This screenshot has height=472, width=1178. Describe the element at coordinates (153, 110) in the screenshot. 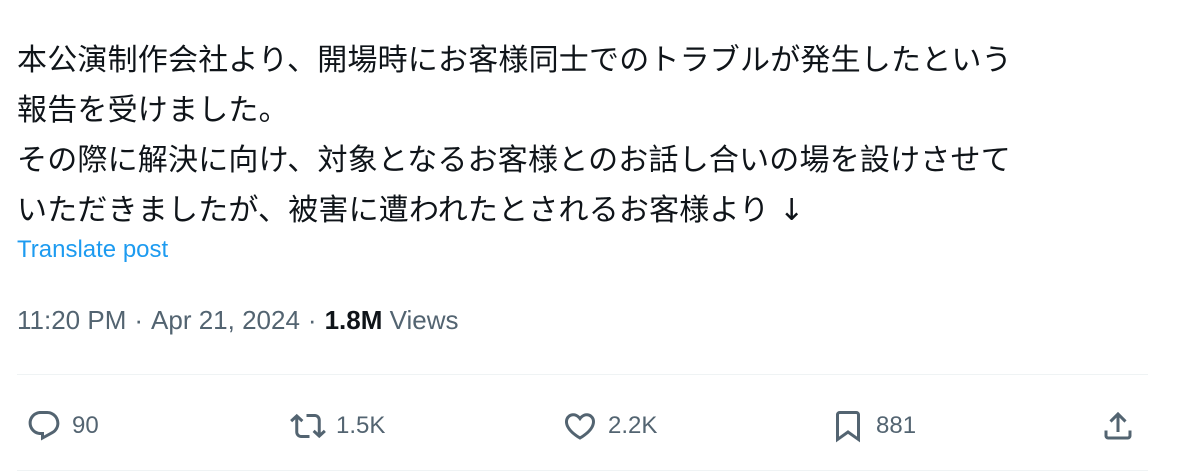

I see `post-text-line-2: 報告を受けました。` at that location.